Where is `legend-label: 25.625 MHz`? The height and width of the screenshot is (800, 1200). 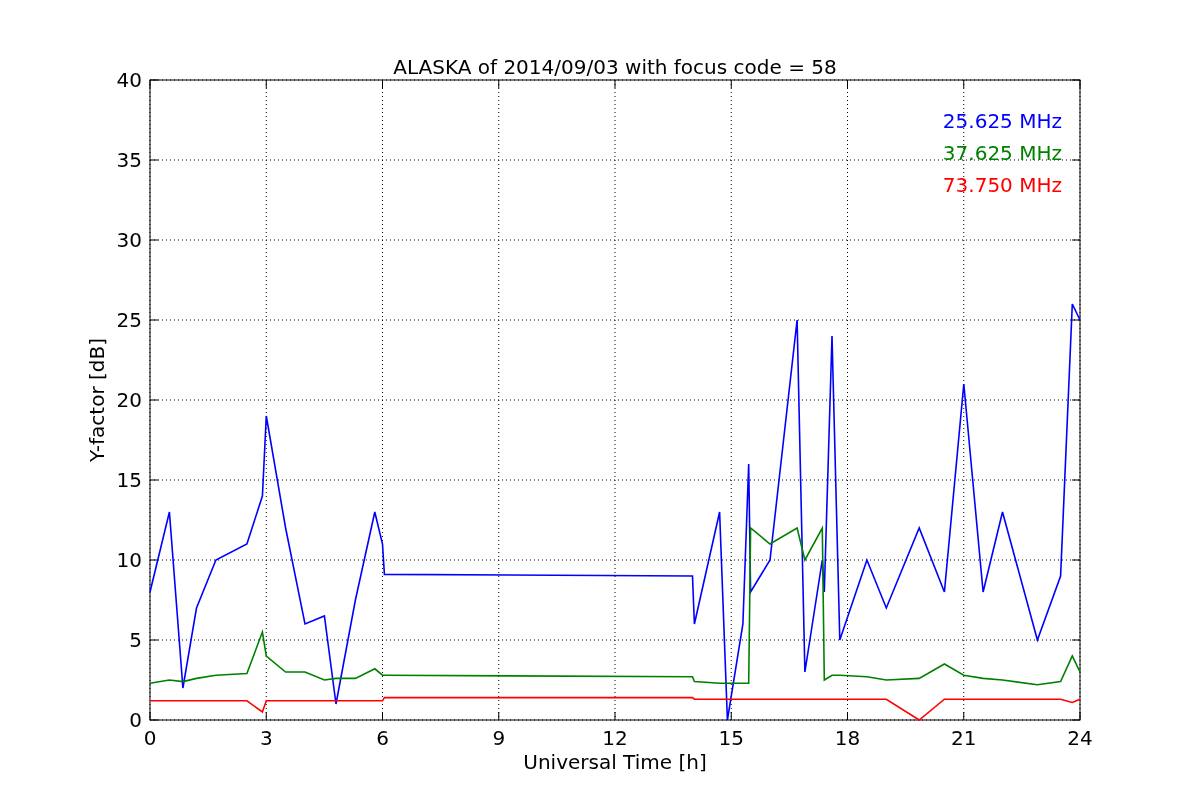
legend-label: 25.625 MHz is located at coordinates (1002, 121).